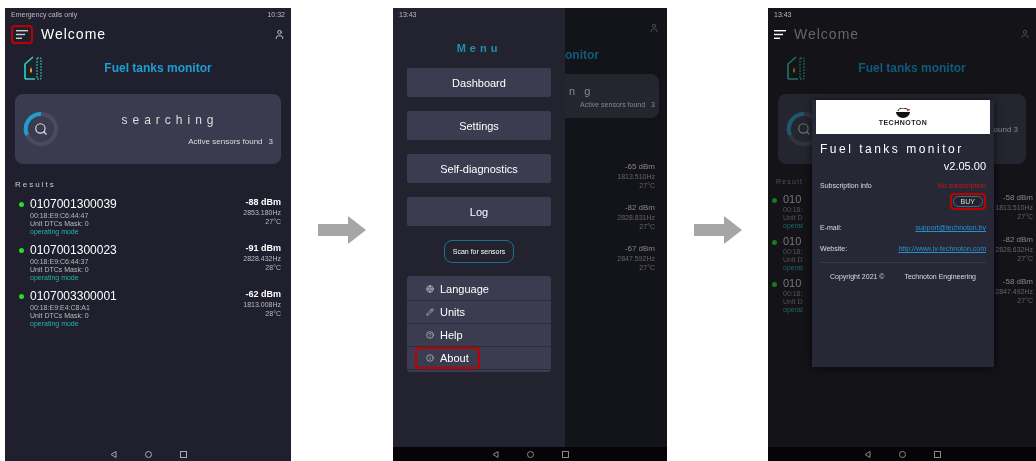 This screenshot has height=461, width=1036. Describe the element at coordinates (1005, 129) in the screenshot. I see `sensors-count: ound 3` at that location.